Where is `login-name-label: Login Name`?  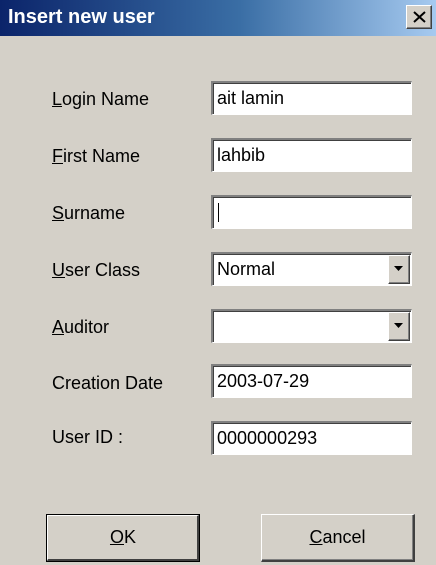 login-name-label: Login Name is located at coordinates (100, 99).